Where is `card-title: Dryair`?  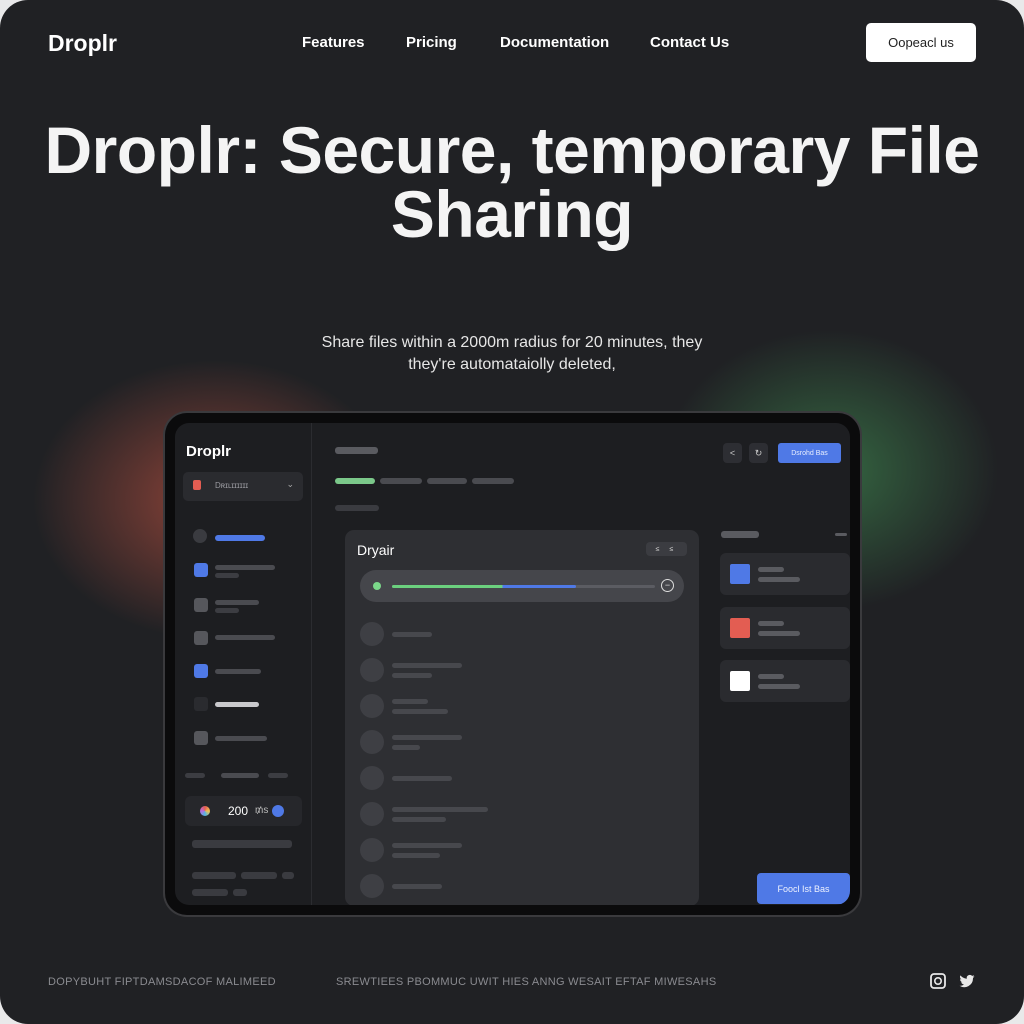
card-title: Dryair is located at coordinates (376, 550).